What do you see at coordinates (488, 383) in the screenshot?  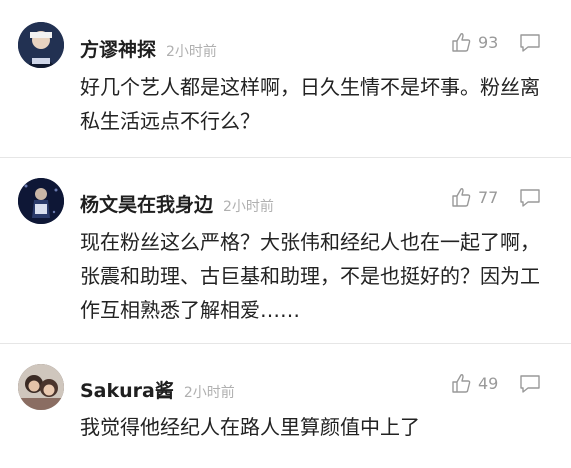 I see `like-count: 49` at bounding box center [488, 383].